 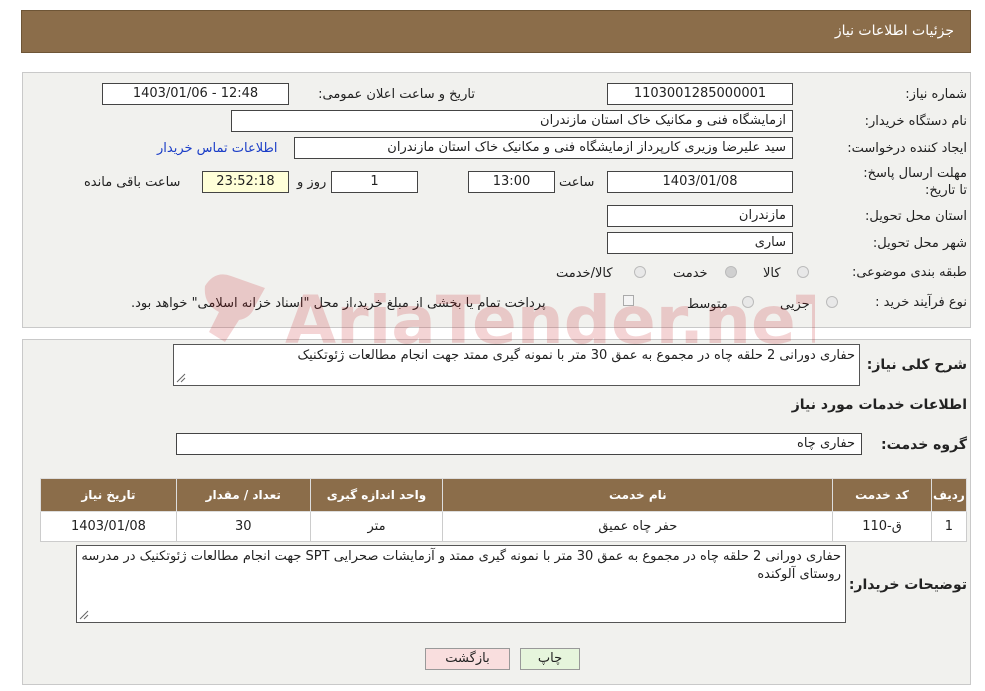 What do you see at coordinates (919, 243) in the screenshot?
I see `city-label: شهر محل تحویل:` at bounding box center [919, 243].